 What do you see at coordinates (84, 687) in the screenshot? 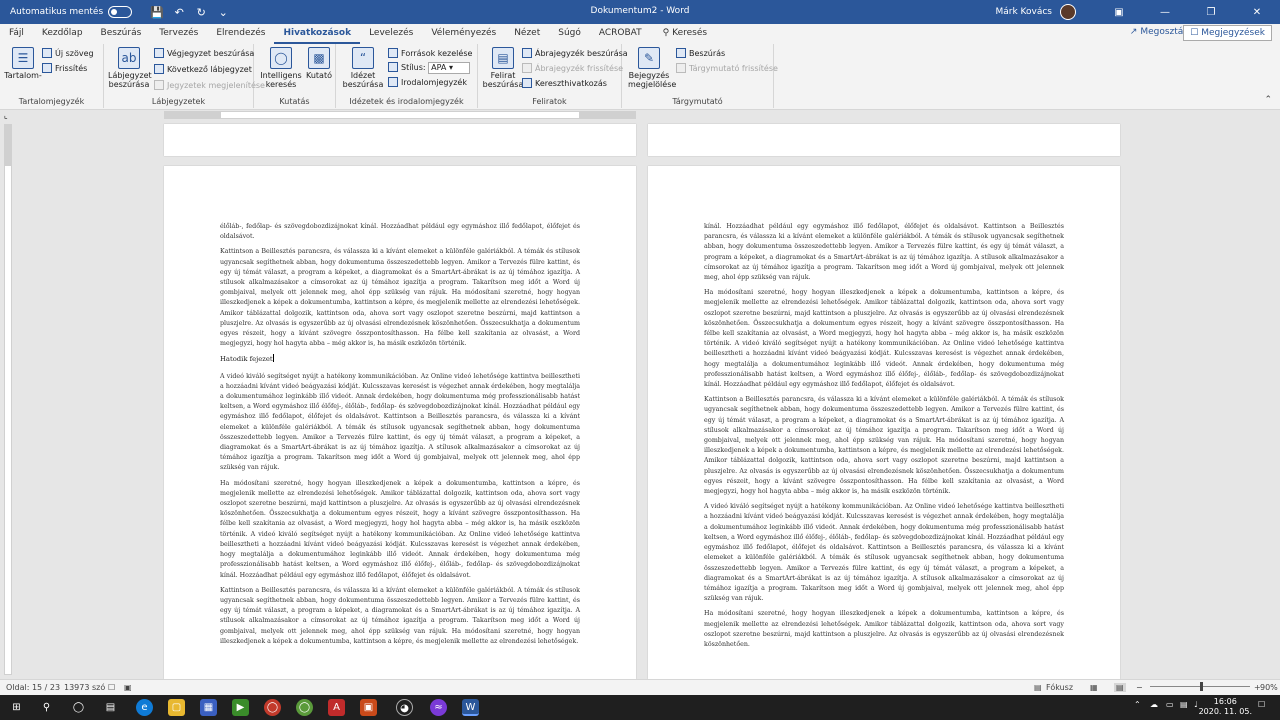
I see `word-count: 13973 szó` at bounding box center [84, 687].